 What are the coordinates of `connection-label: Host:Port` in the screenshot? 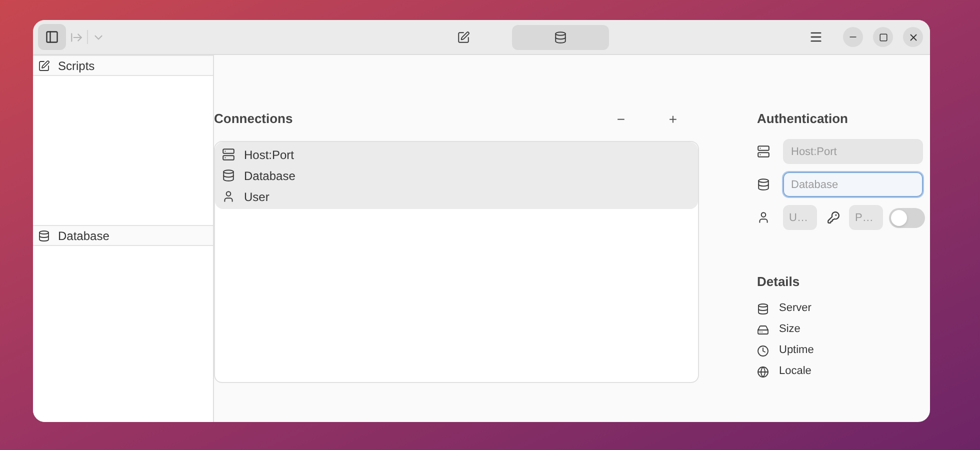 It's located at (269, 155).